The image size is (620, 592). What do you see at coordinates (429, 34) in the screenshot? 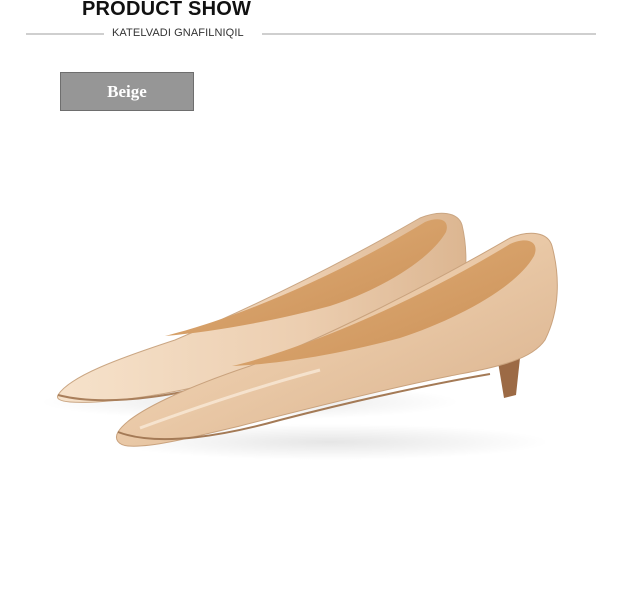
I see `divider-right` at bounding box center [429, 34].